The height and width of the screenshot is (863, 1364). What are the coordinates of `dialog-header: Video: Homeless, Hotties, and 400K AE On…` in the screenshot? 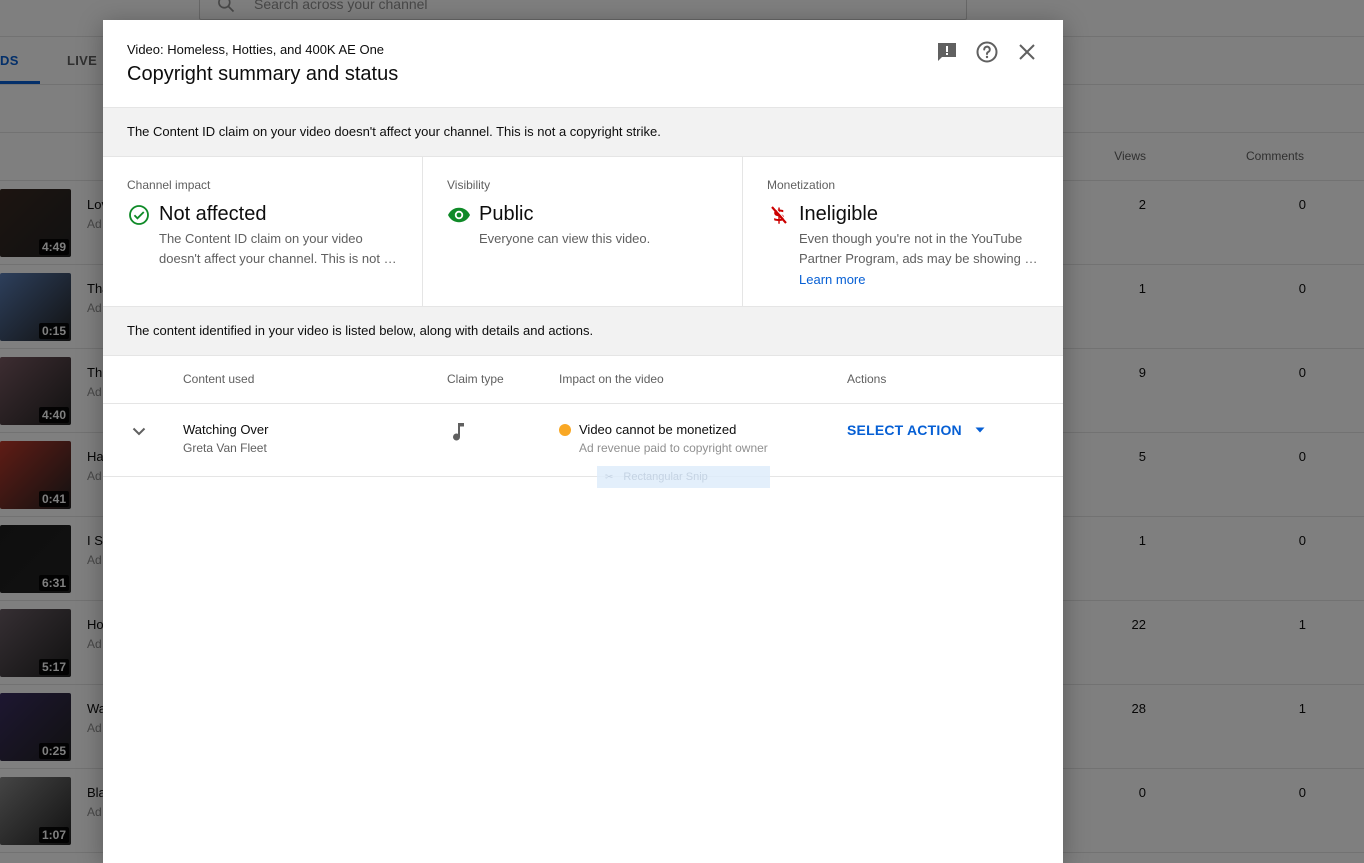 It's located at (583, 64).